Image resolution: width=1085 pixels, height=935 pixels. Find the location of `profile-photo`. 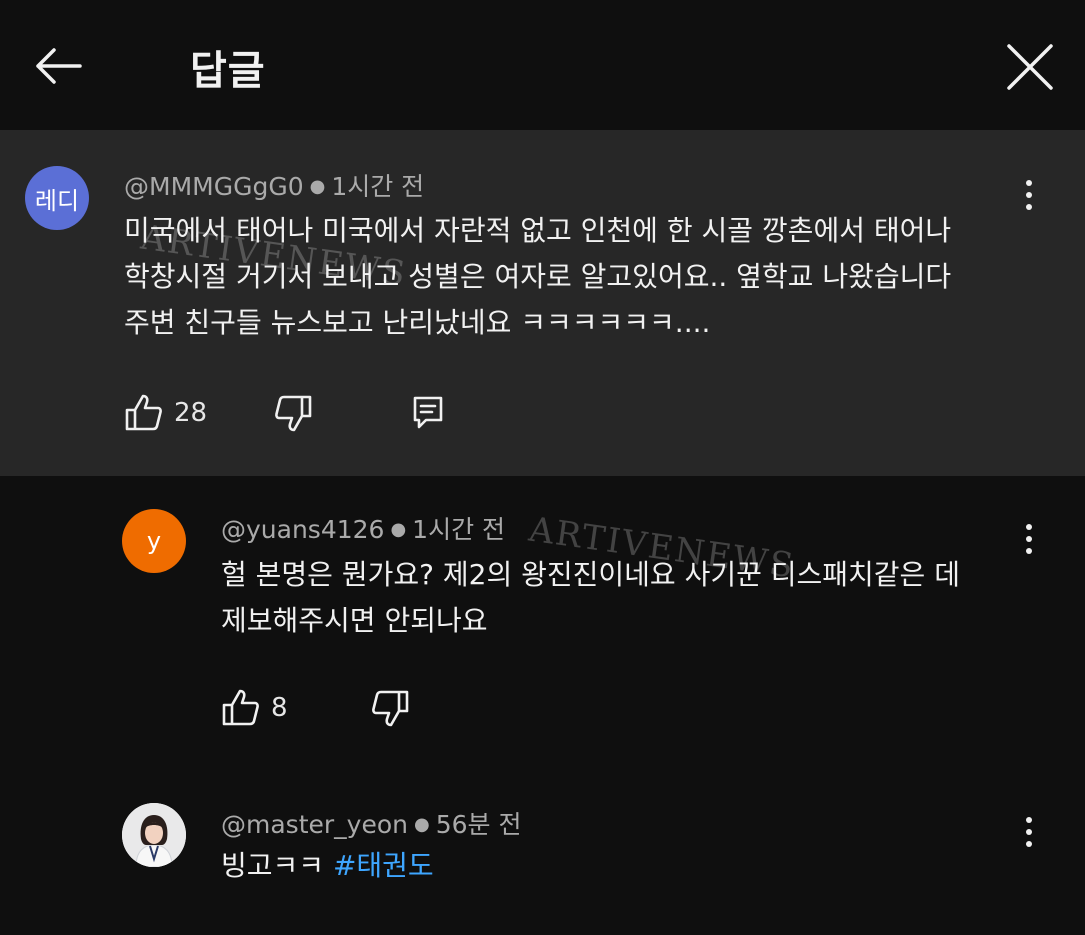

profile-photo is located at coordinates (154, 835).